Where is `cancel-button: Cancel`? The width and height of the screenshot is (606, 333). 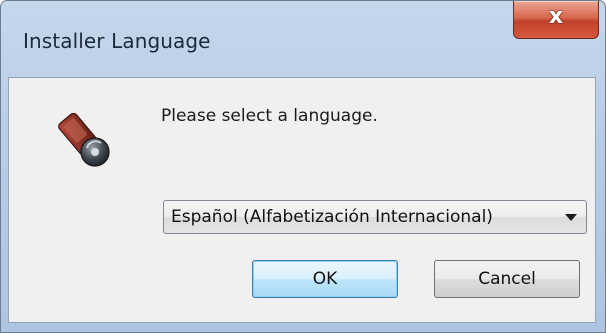
cancel-button: Cancel is located at coordinates (507, 279).